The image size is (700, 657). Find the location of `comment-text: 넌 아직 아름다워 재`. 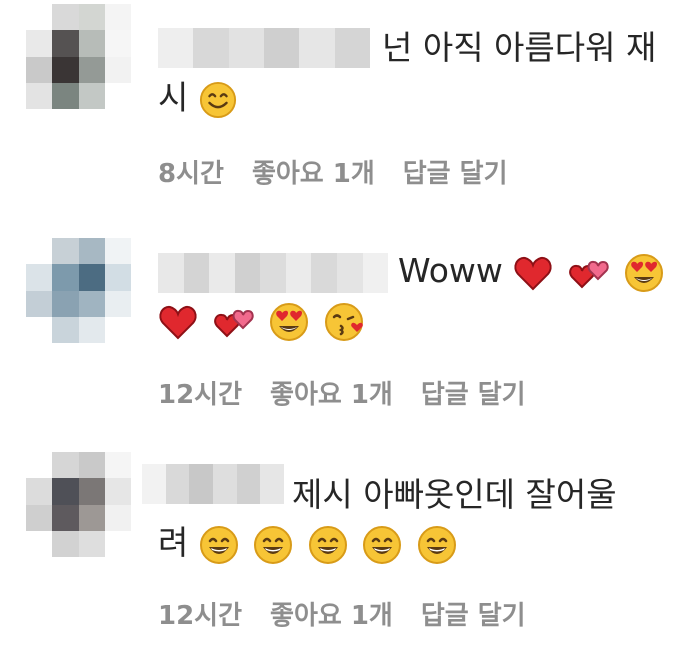

comment-text: 넌 아직 아름다워 재 is located at coordinates (519, 47).